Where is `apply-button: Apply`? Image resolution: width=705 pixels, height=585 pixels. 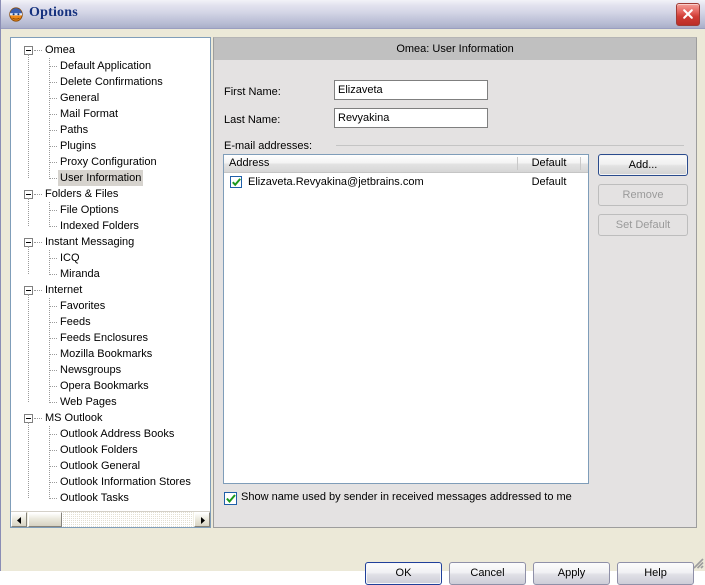 apply-button: Apply is located at coordinates (571, 573).